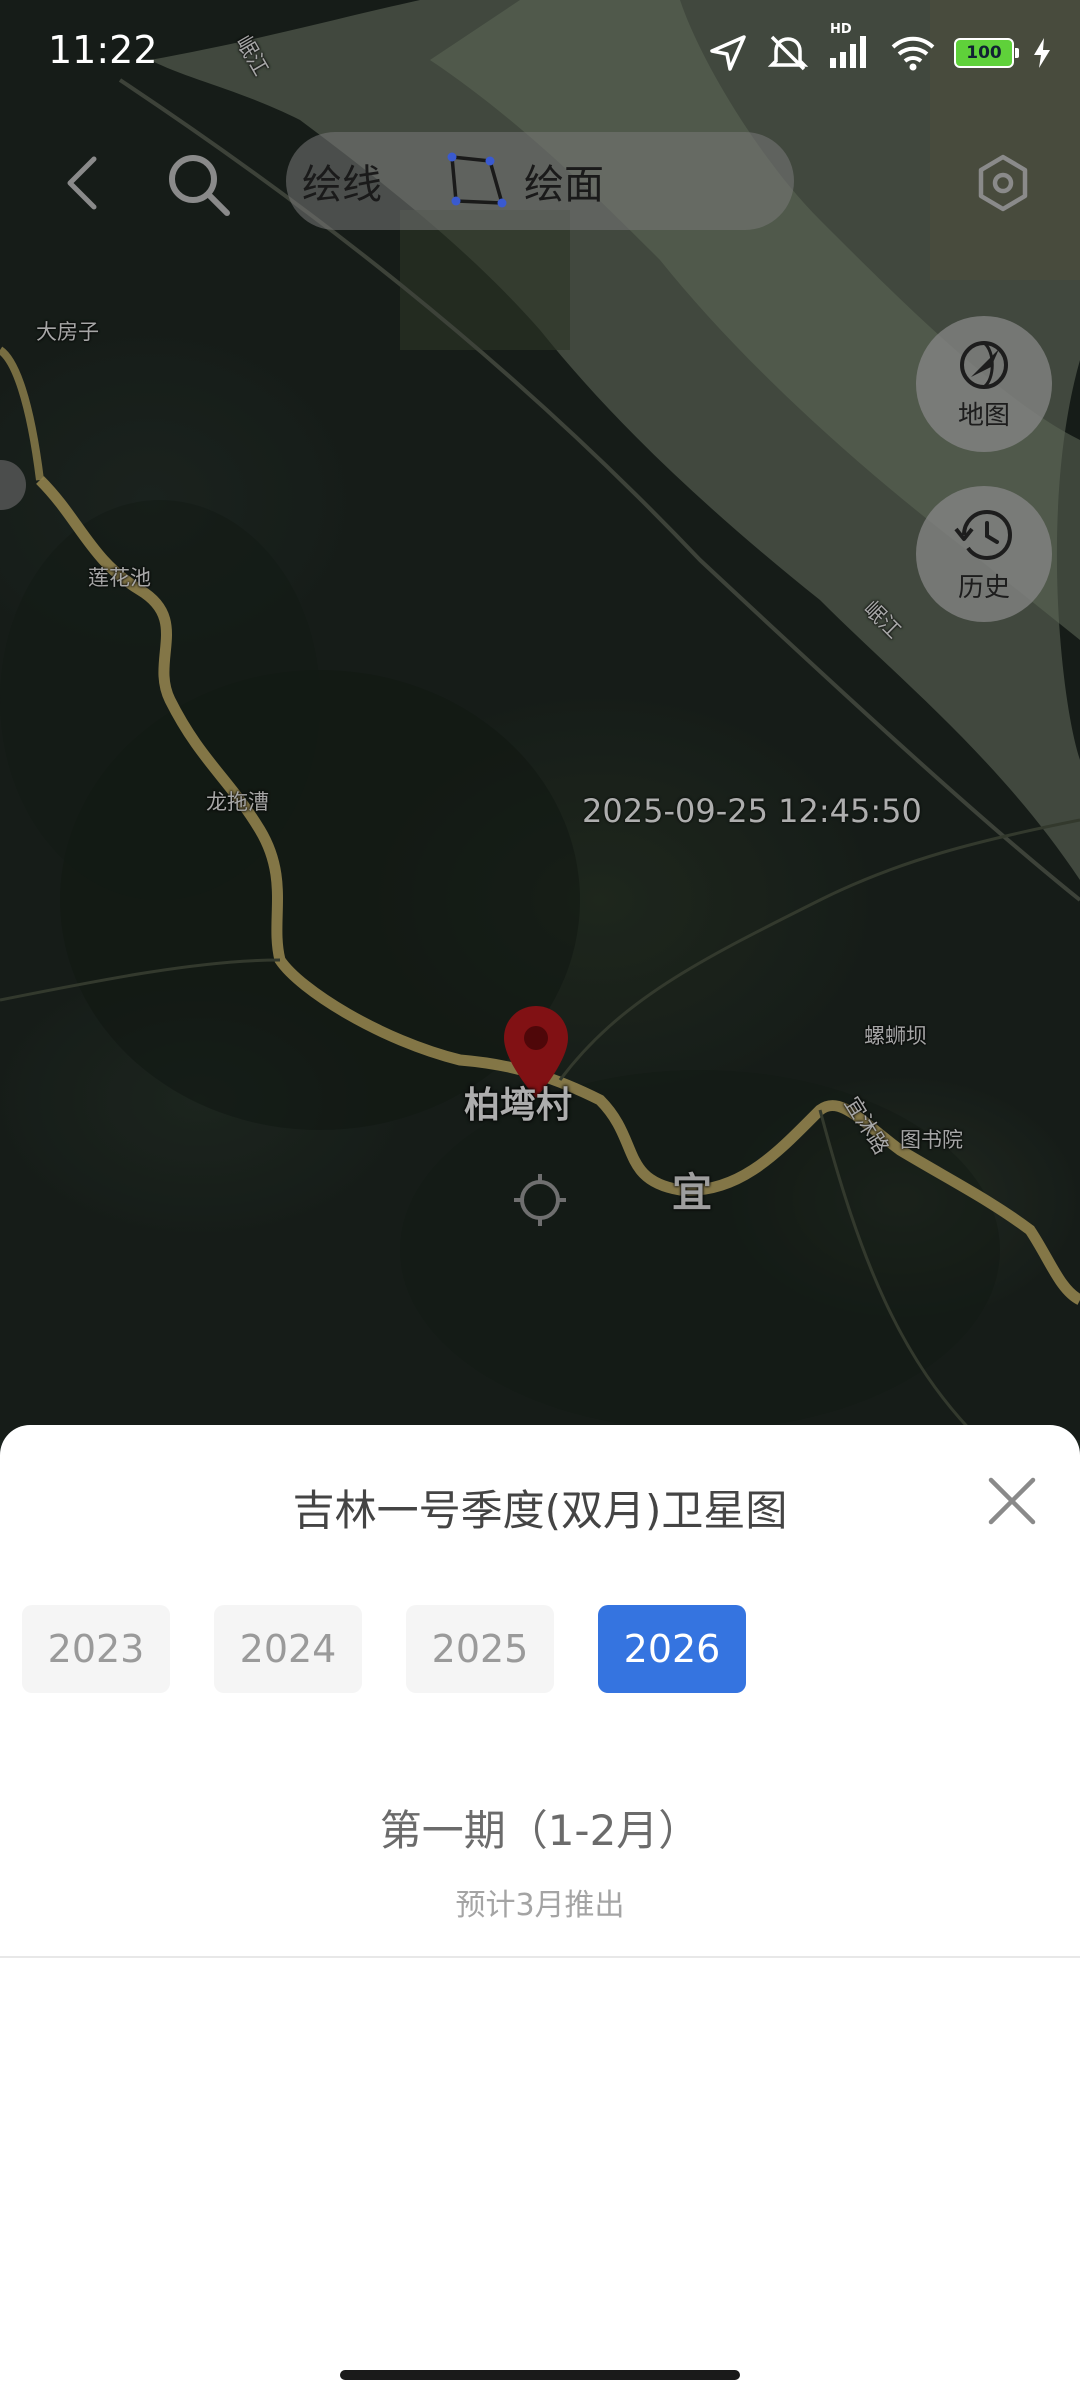 This screenshot has width=1080, height=2400. What do you see at coordinates (672, 1649) in the screenshot?
I see `year-tab-2026: 2026` at bounding box center [672, 1649].